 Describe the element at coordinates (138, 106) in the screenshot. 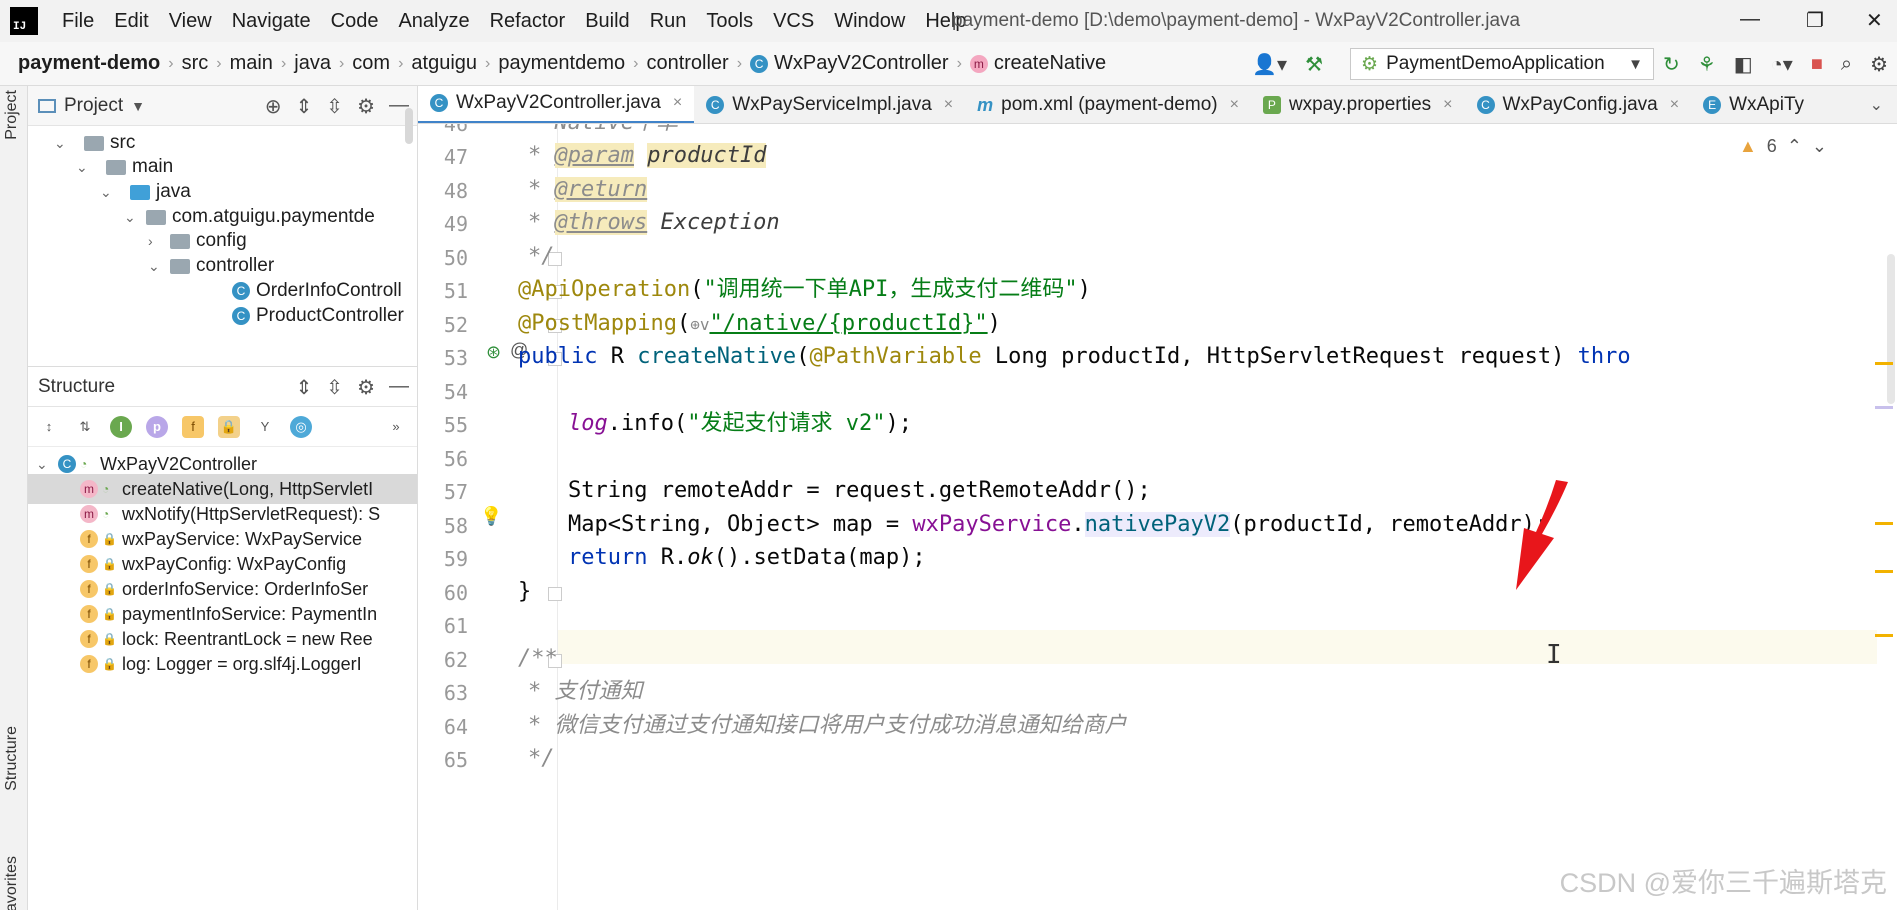

I see `chevron-down-icon: ▼` at that location.